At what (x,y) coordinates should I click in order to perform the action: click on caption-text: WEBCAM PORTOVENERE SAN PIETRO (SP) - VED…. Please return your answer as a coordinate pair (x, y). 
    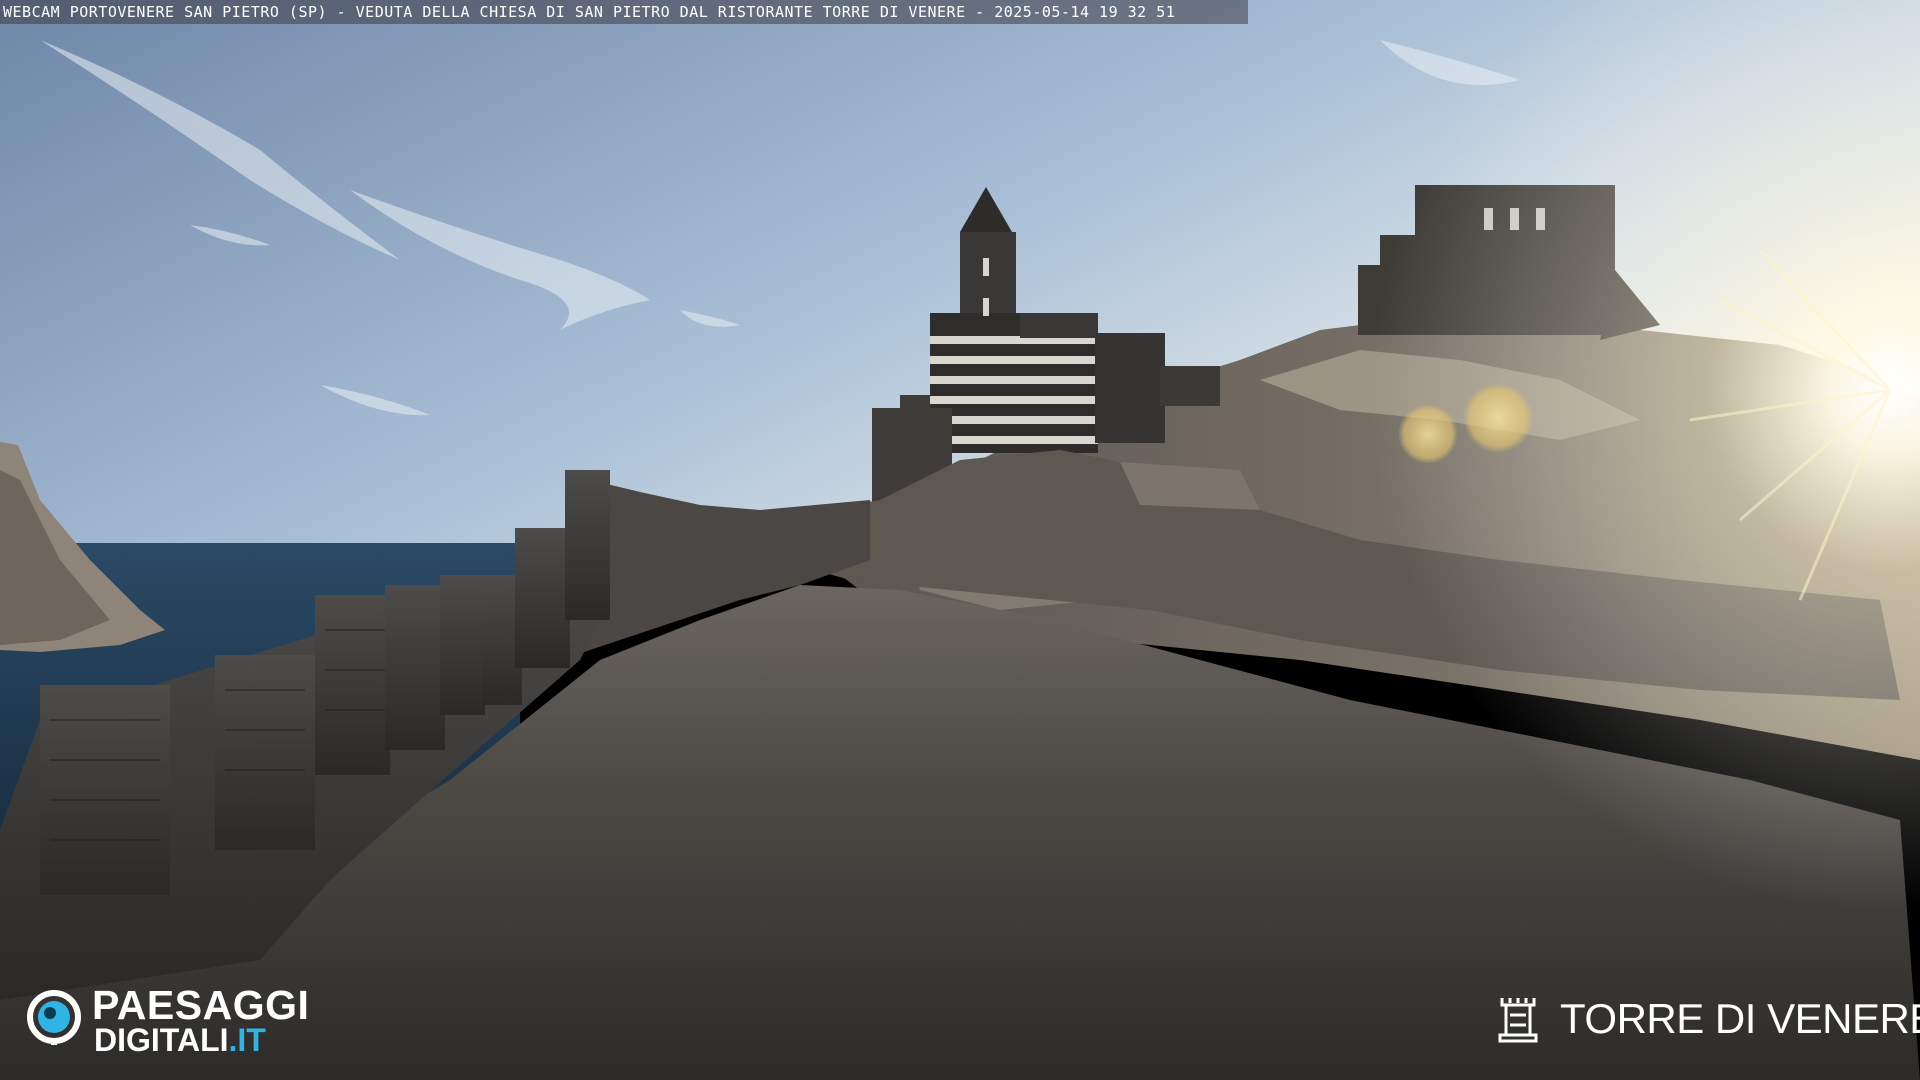
    Looking at the image, I should click on (589, 12).